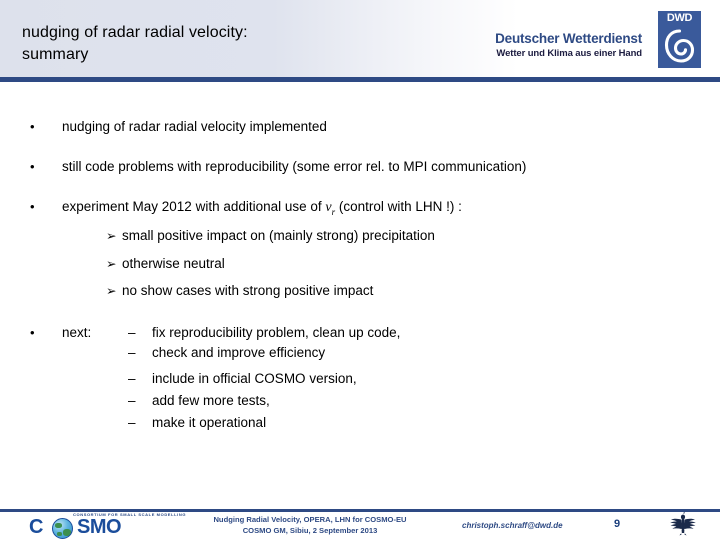 The width and height of the screenshot is (720, 540). Describe the element at coordinates (209, 422) in the screenshot. I see `dash-item-label: make it operational` at that location.